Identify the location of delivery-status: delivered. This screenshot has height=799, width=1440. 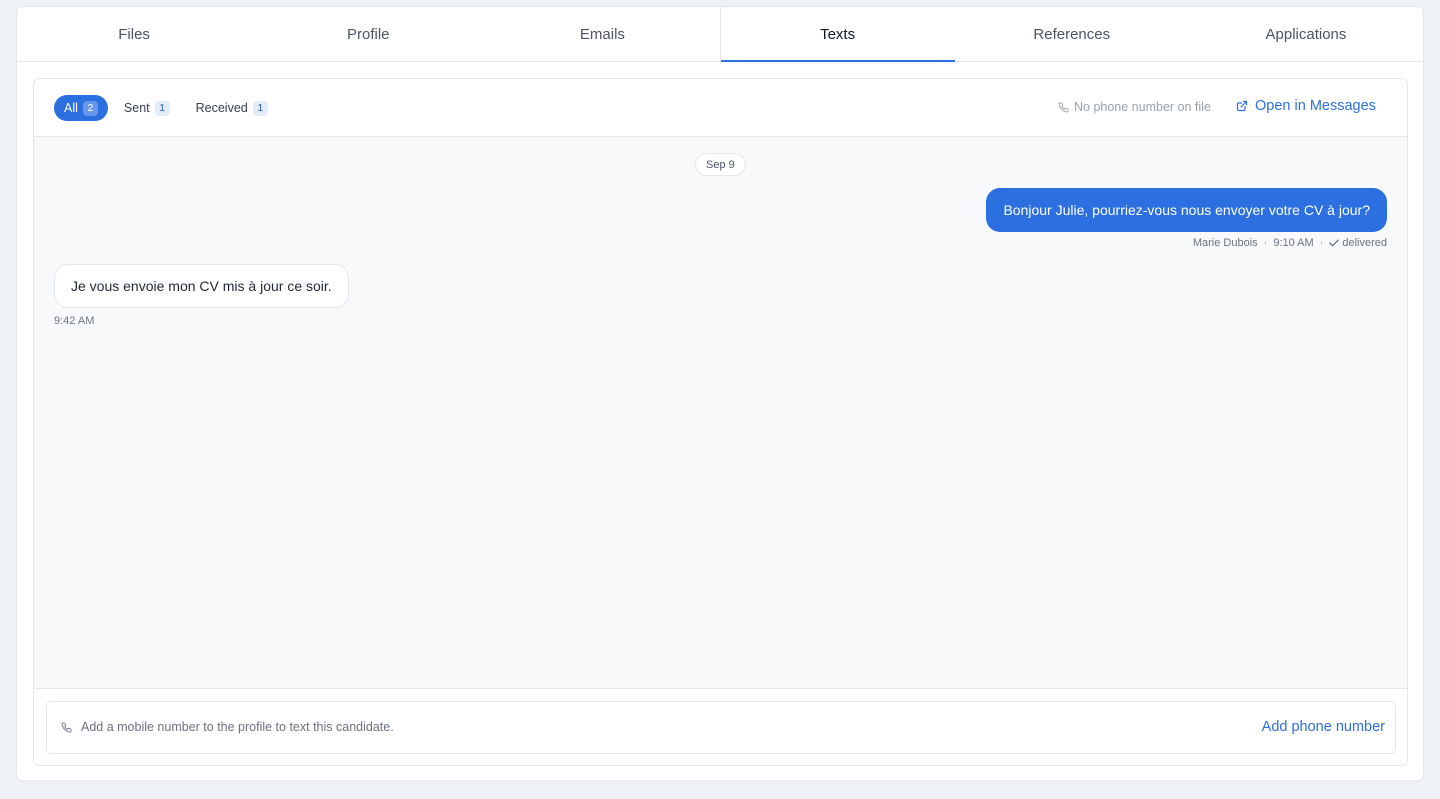
(1364, 243).